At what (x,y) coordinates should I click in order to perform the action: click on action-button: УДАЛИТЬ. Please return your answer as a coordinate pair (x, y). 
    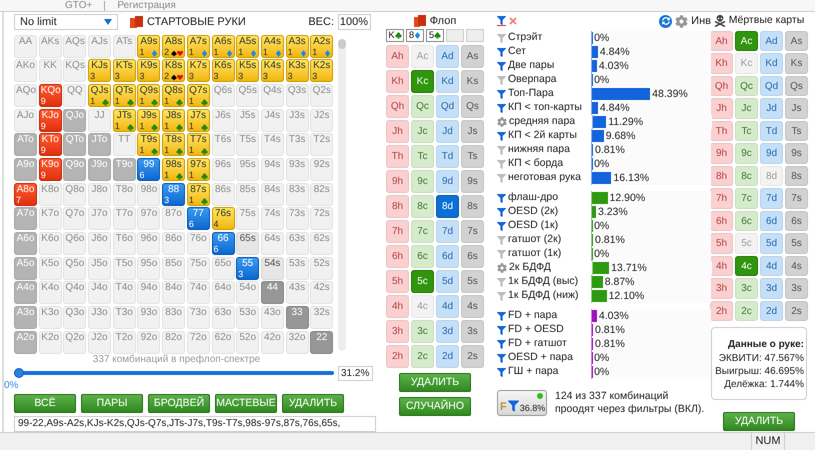
    Looking at the image, I should click on (313, 403).